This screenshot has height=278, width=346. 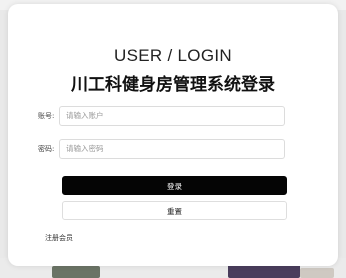 I want to click on reset-button: 重置, so click(x=174, y=210).